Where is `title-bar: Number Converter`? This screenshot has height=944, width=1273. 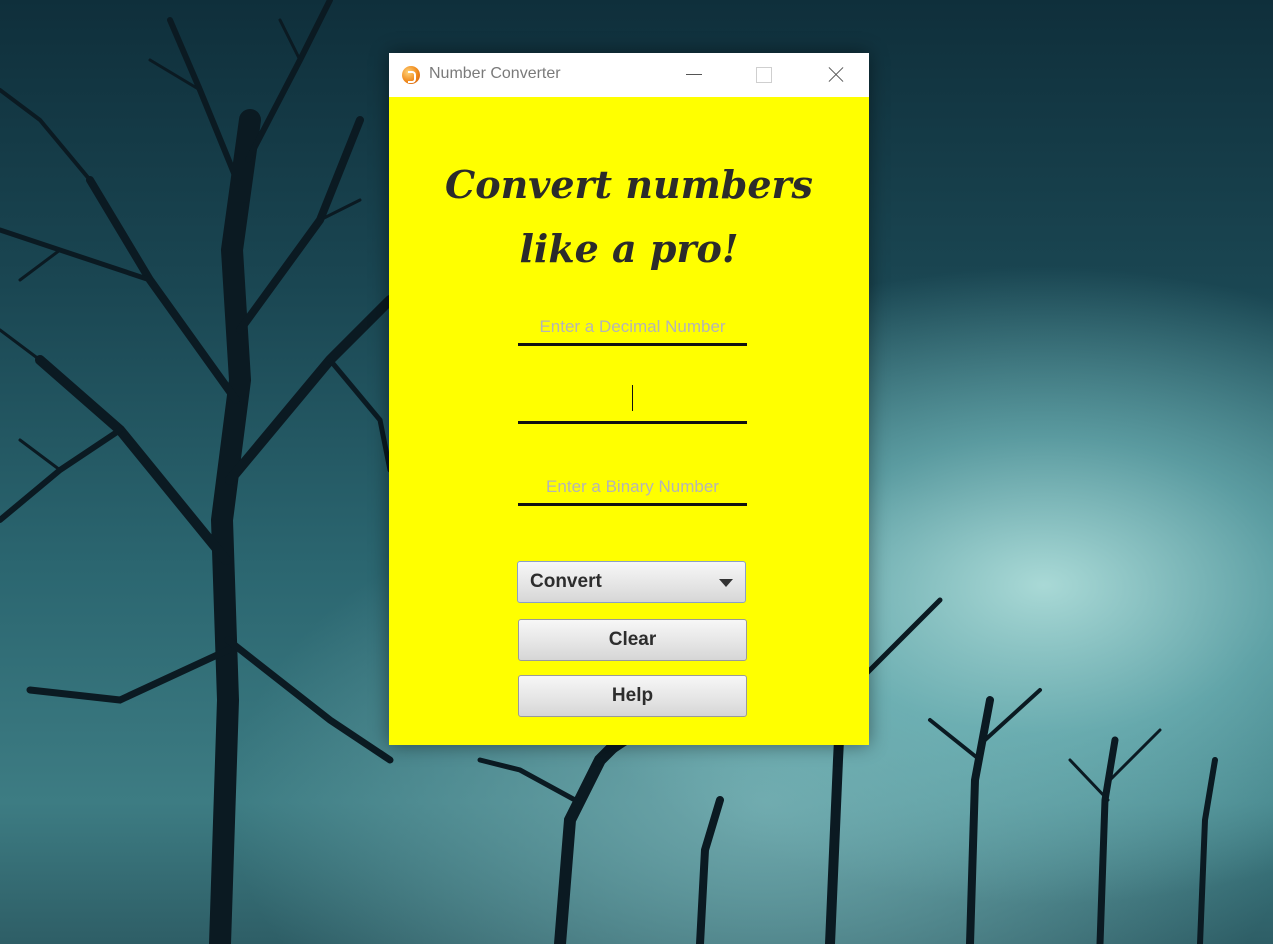 title-bar: Number Converter is located at coordinates (629, 75).